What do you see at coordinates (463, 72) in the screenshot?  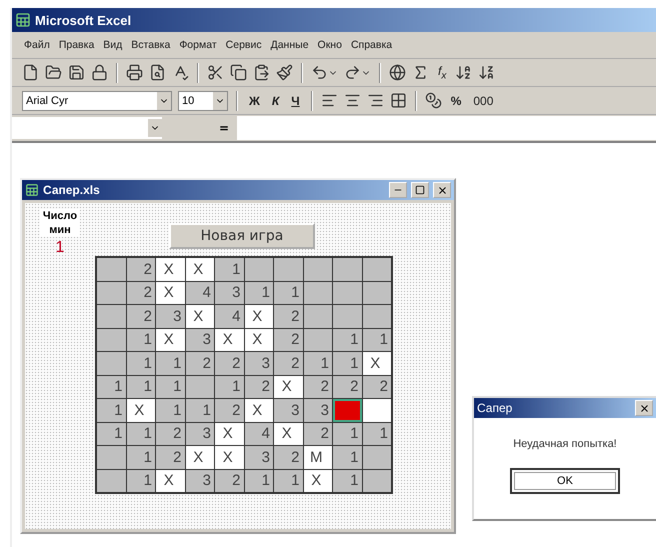 I see `sort-ascending-icon` at bounding box center [463, 72].